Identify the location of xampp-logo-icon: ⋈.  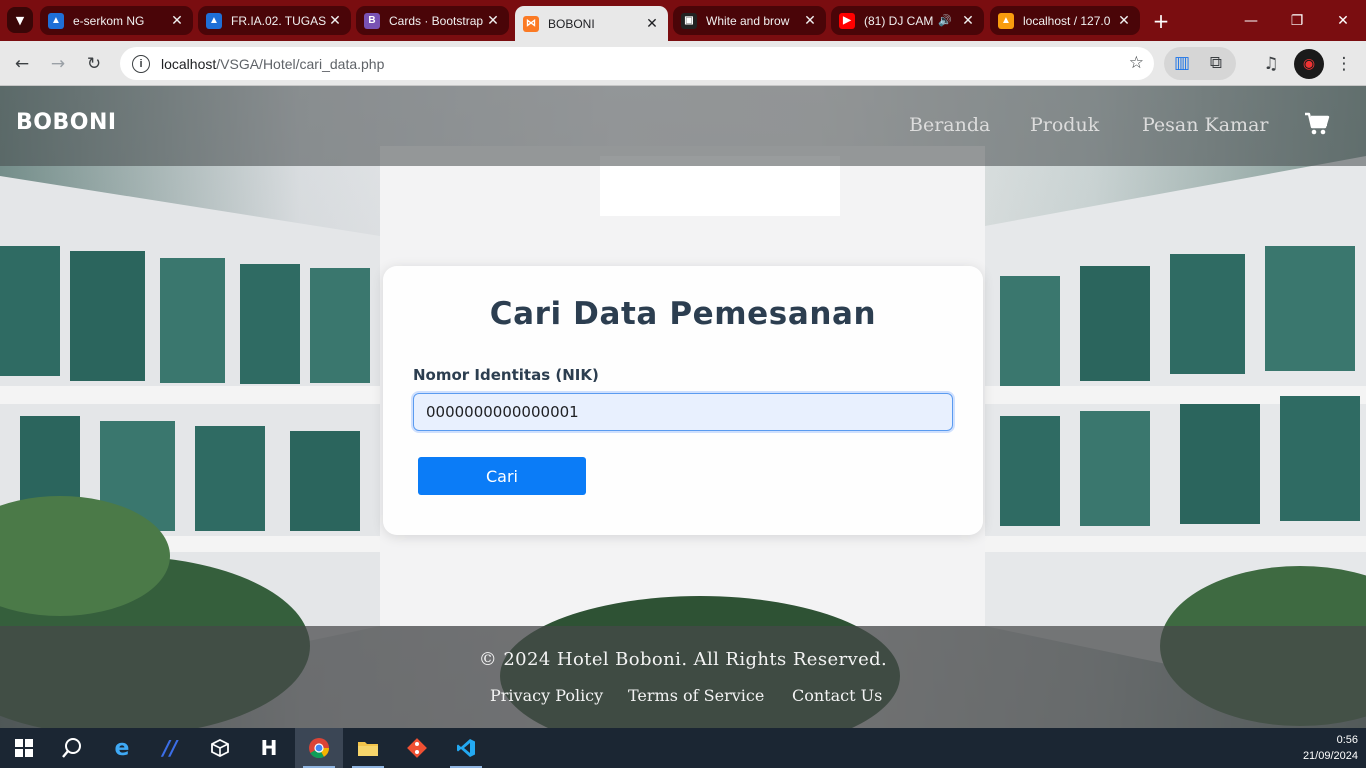
(531, 23).